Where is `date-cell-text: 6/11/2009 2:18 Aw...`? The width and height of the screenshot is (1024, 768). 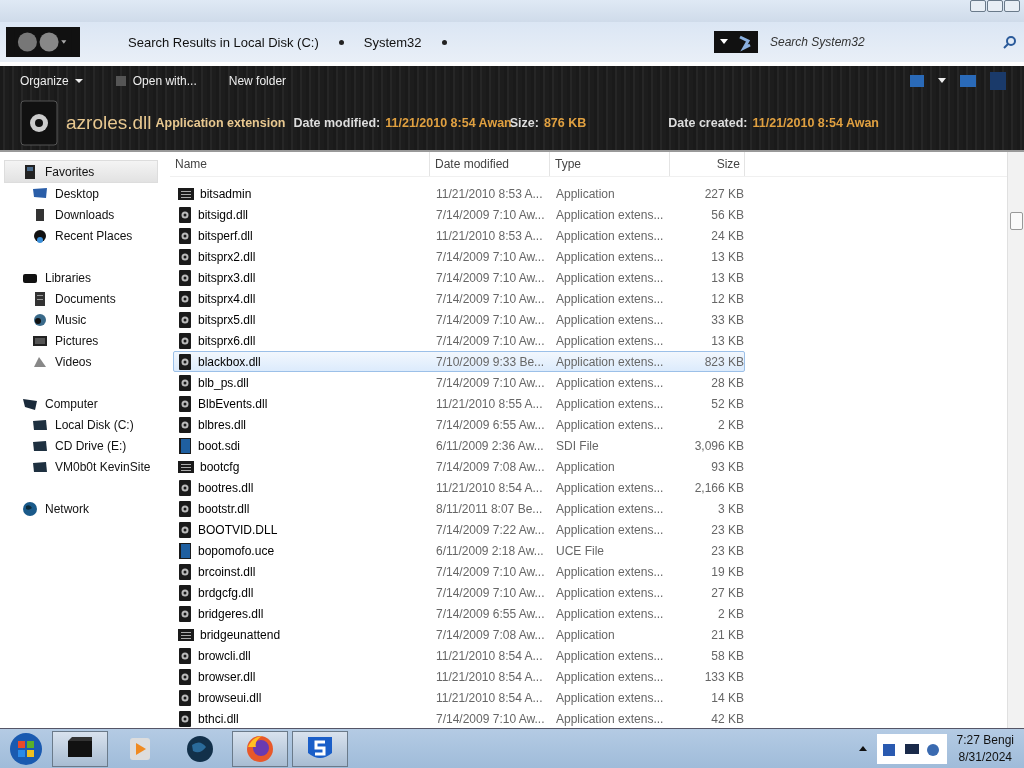
date-cell-text: 6/11/2009 2:18 Aw... is located at coordinates (490, 550).